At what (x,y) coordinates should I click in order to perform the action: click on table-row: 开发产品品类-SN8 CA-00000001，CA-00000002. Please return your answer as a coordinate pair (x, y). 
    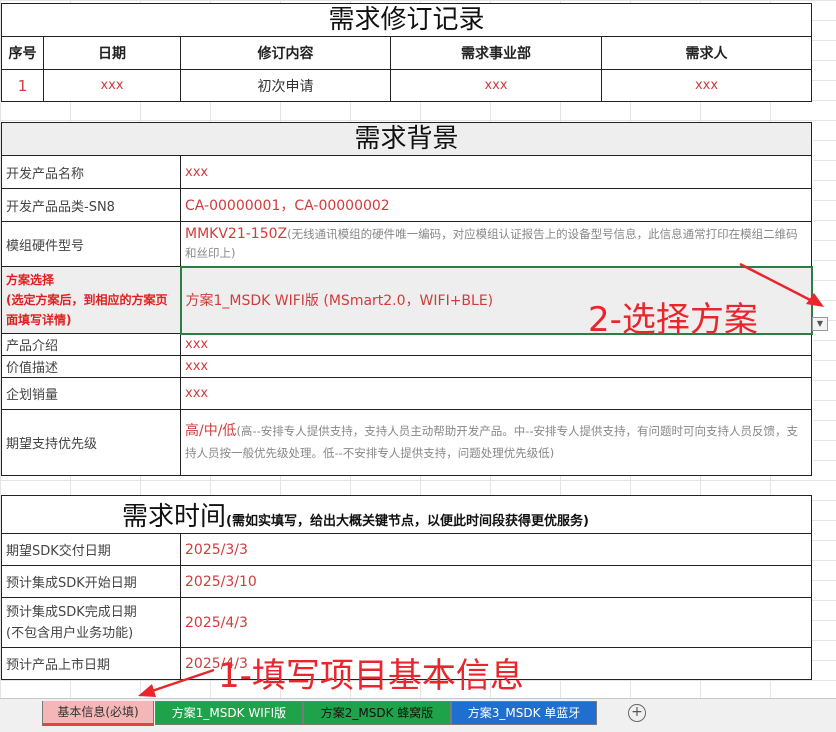
    Looking at the image, I should click on (407, 205).